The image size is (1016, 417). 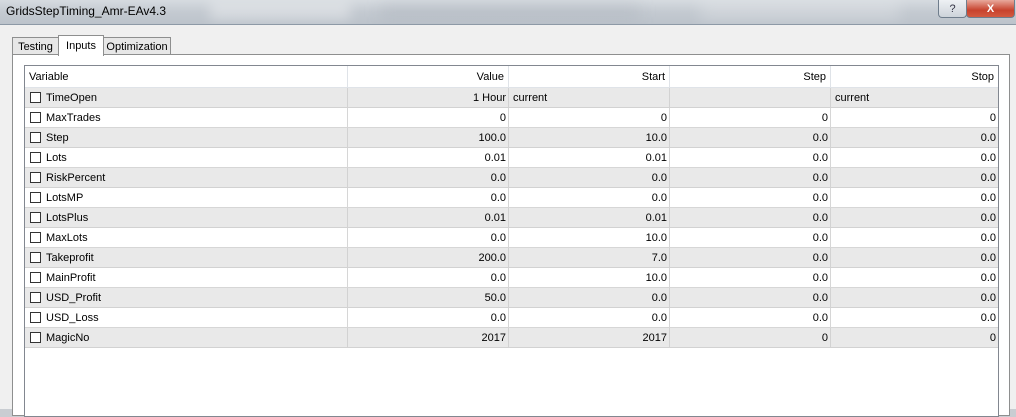 What do you see at coordinates (186, 298) in the screenshot?
I see `variable-cell: USD_Profit` at bounding box center [186, 298].